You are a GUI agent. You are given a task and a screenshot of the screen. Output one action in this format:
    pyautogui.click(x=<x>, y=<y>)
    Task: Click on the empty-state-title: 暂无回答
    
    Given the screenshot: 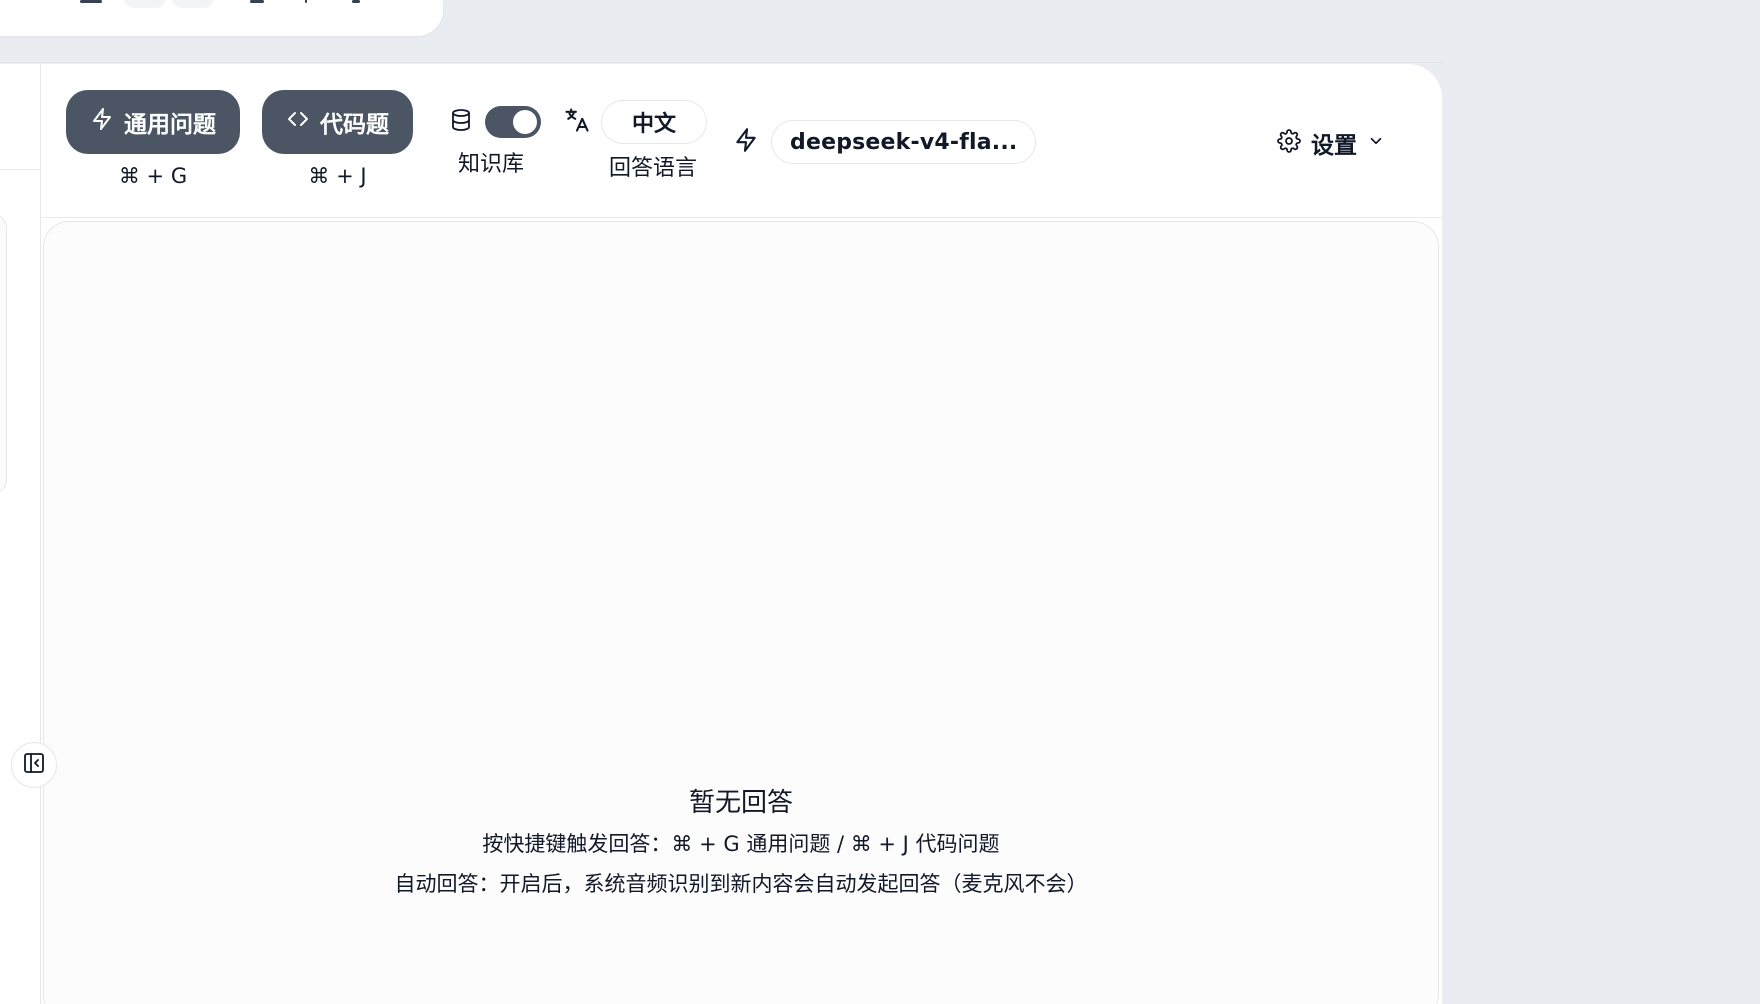 What is the action you would take?
    pyautogui.click(x=740, y=803)
    